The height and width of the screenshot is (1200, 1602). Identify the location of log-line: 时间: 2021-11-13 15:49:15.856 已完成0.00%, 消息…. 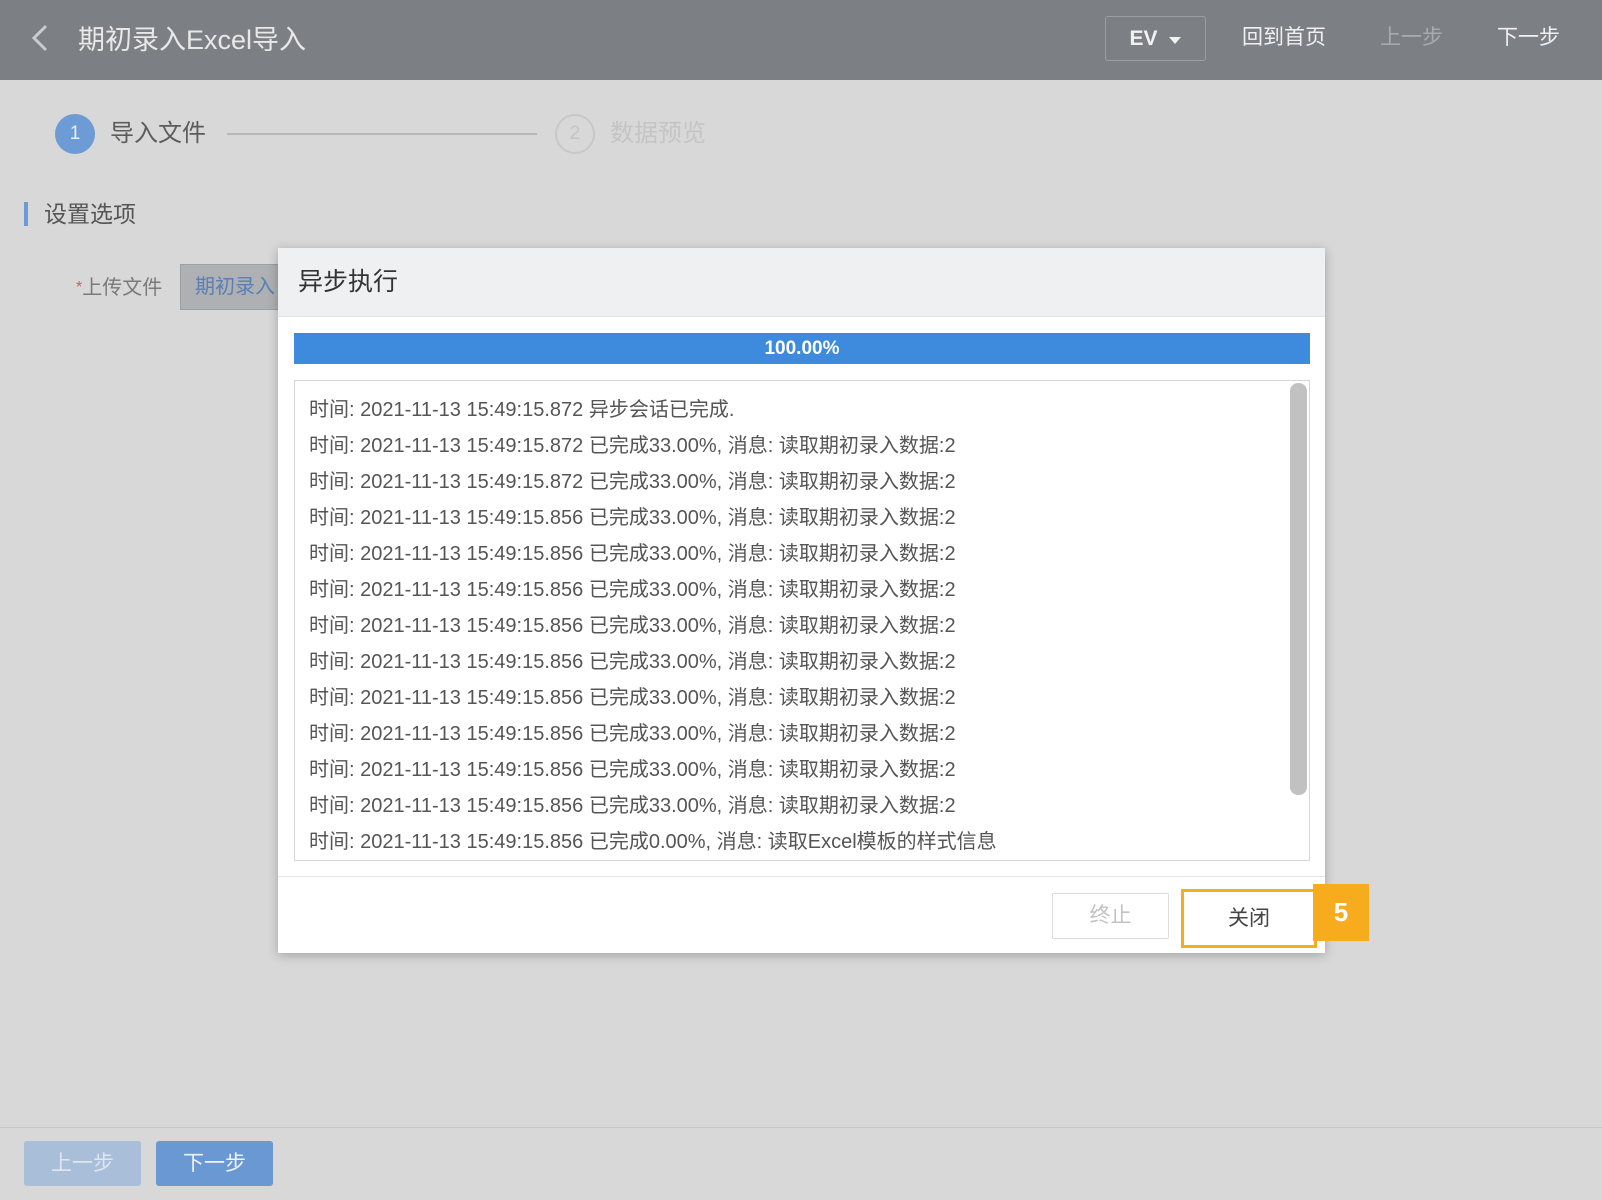
(653, 842).